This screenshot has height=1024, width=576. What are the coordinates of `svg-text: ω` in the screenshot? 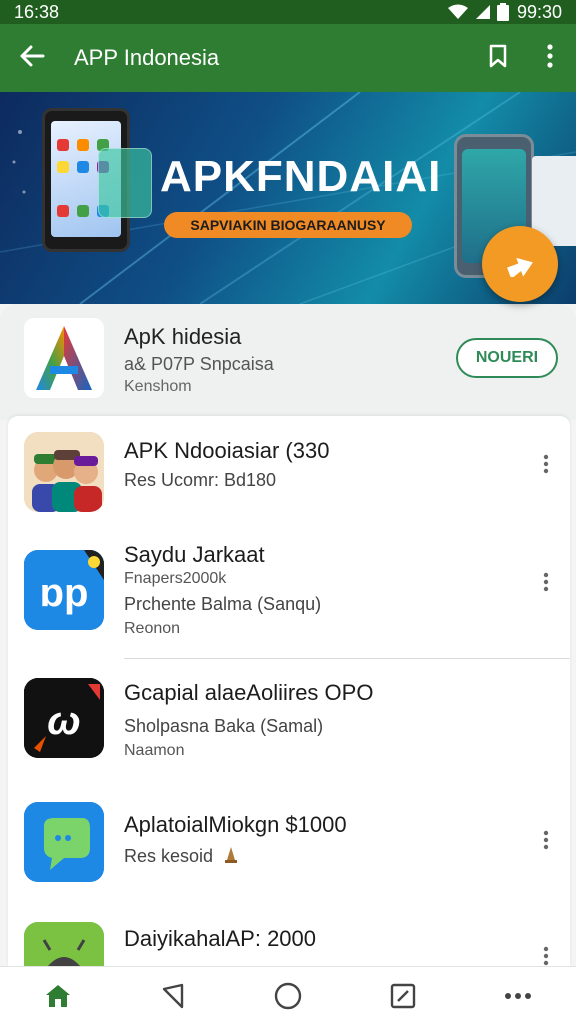 It's located at (63, 721).